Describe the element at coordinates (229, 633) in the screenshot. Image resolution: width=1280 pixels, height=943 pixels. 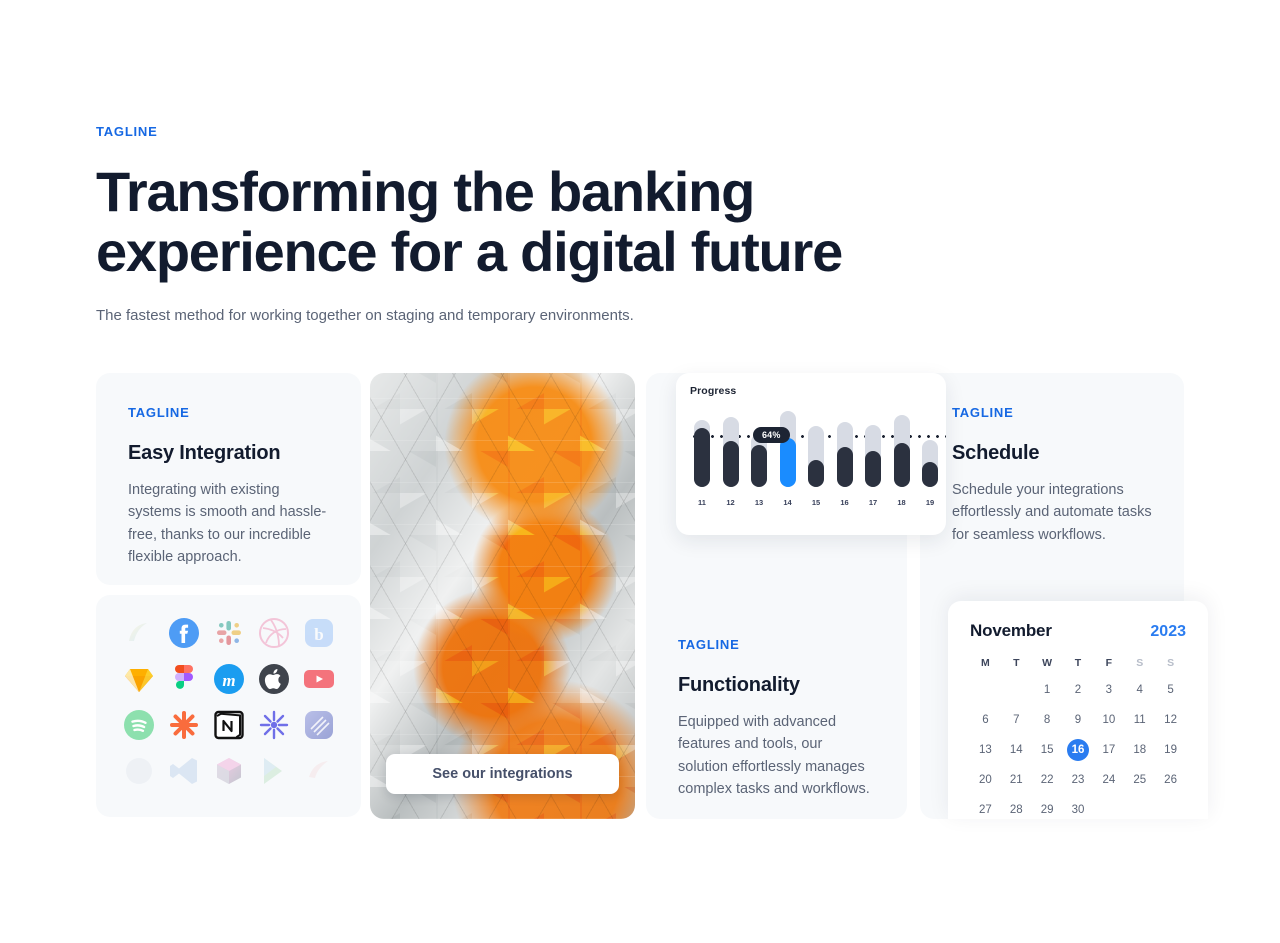
I see `slack-icon` at that location.